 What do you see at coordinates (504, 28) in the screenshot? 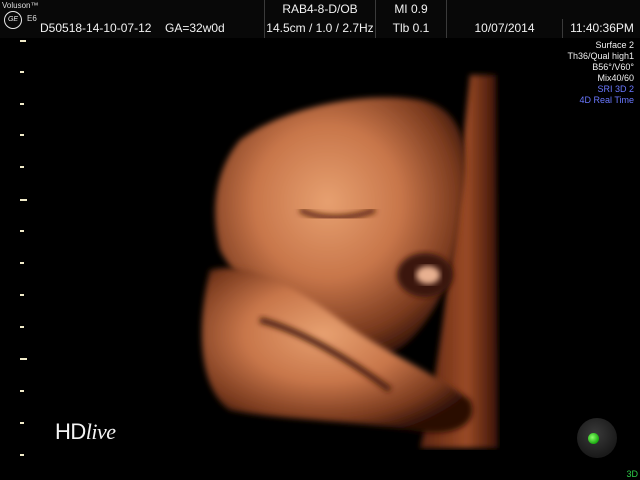
I see `date-label: 10/07/2014` at bounding box center [504, 28].